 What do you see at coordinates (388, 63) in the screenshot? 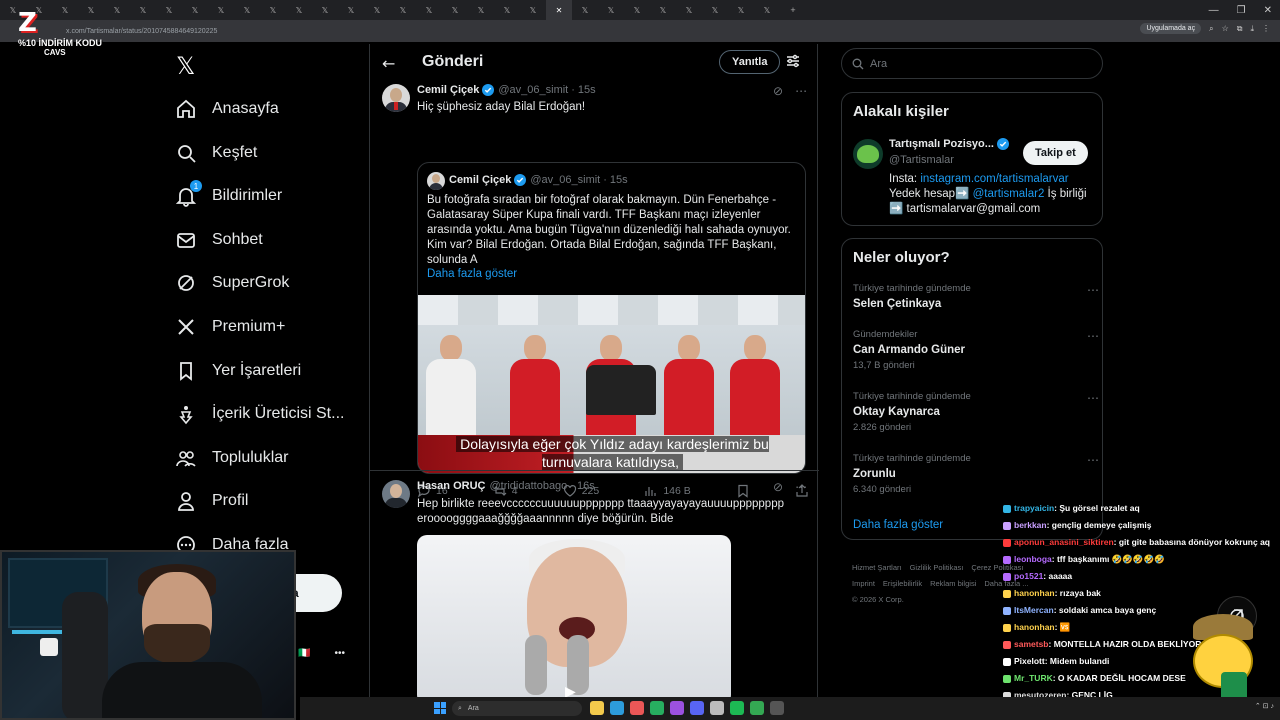
I see `back-arrow-icon: ←` at bounding box center [388, 63].